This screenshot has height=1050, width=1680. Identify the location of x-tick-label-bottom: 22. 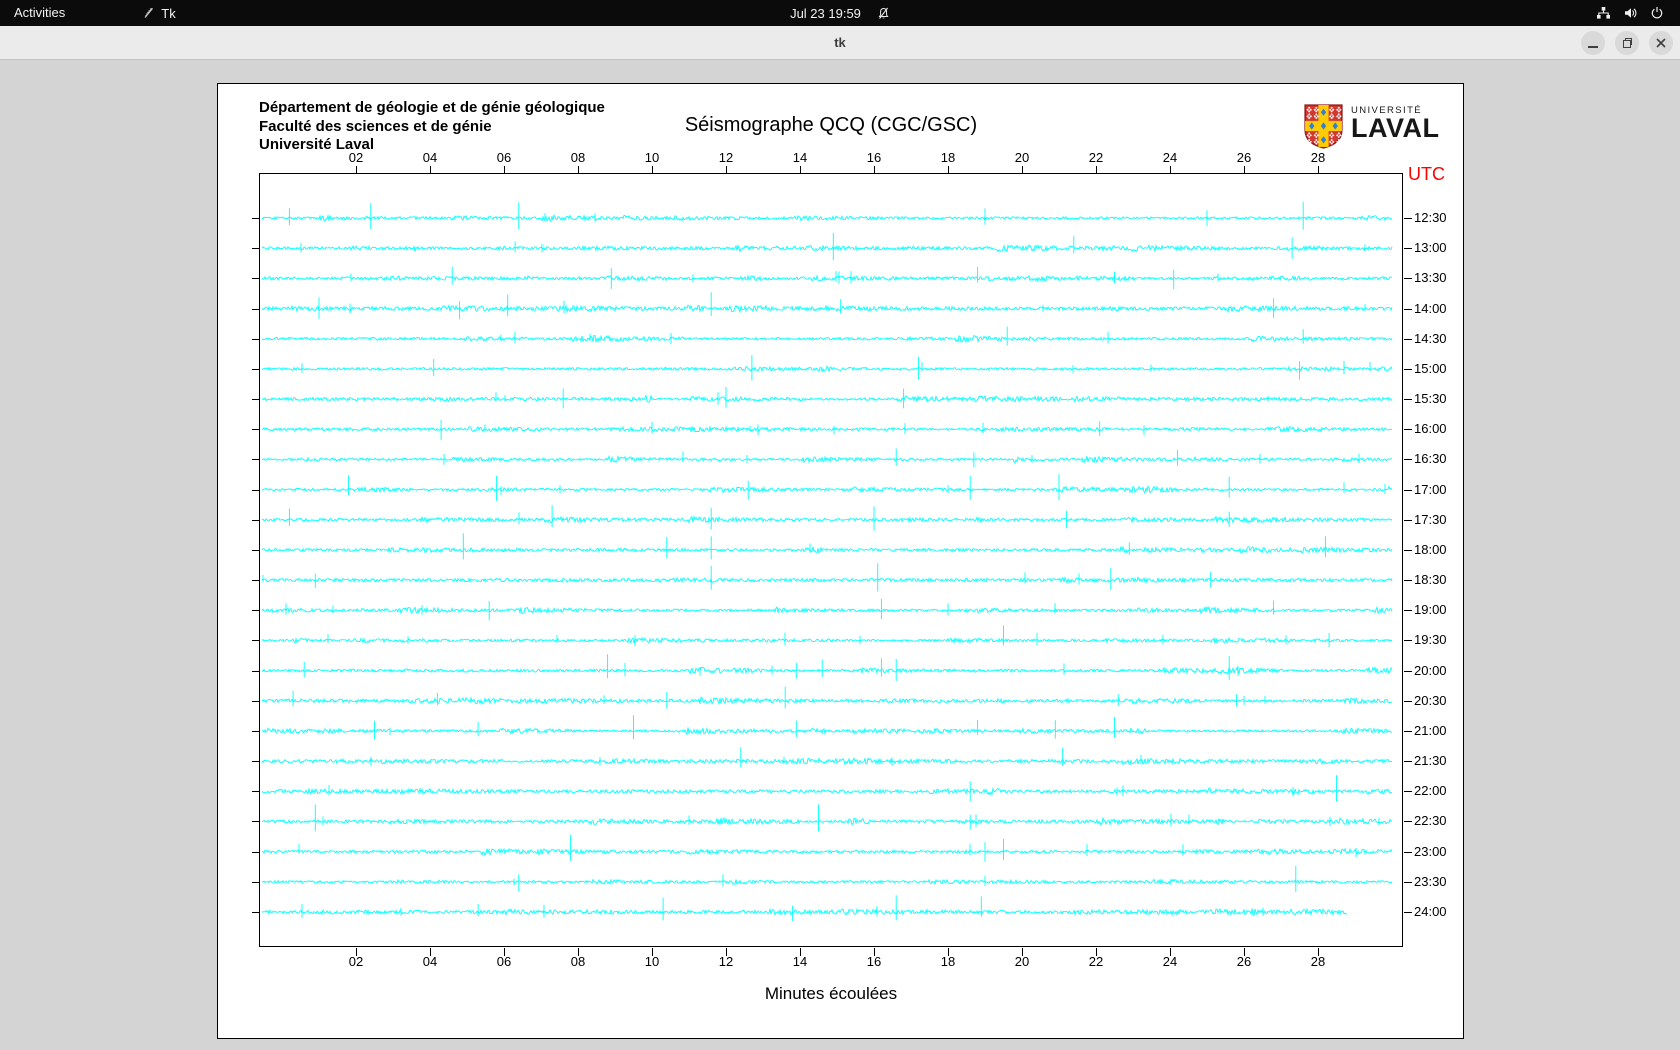
(1096, 961).